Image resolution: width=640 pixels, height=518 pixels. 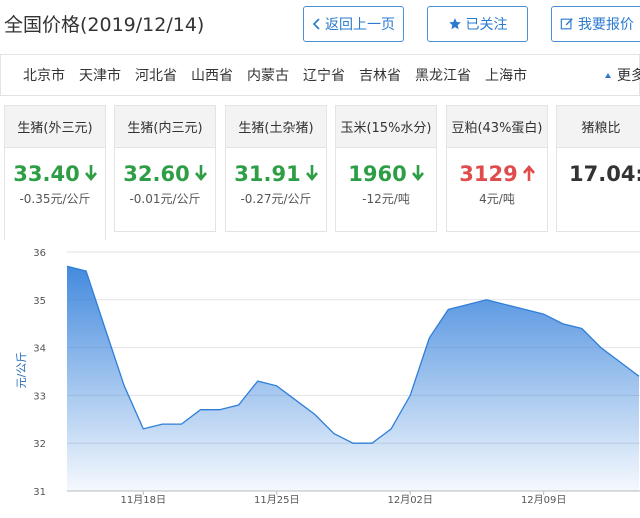 What do you see at coordinates (212, 75) in the screenshot?
I see `region-item: 山西省` at bounding box center [212, 75].